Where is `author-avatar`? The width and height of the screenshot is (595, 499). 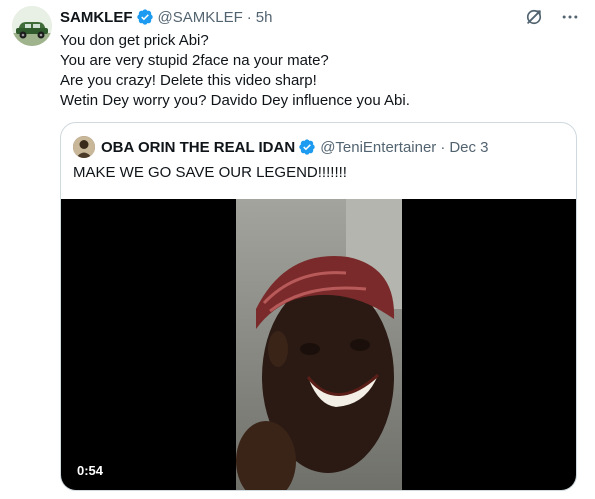 author-avatar is located at coordinates (32, 26).